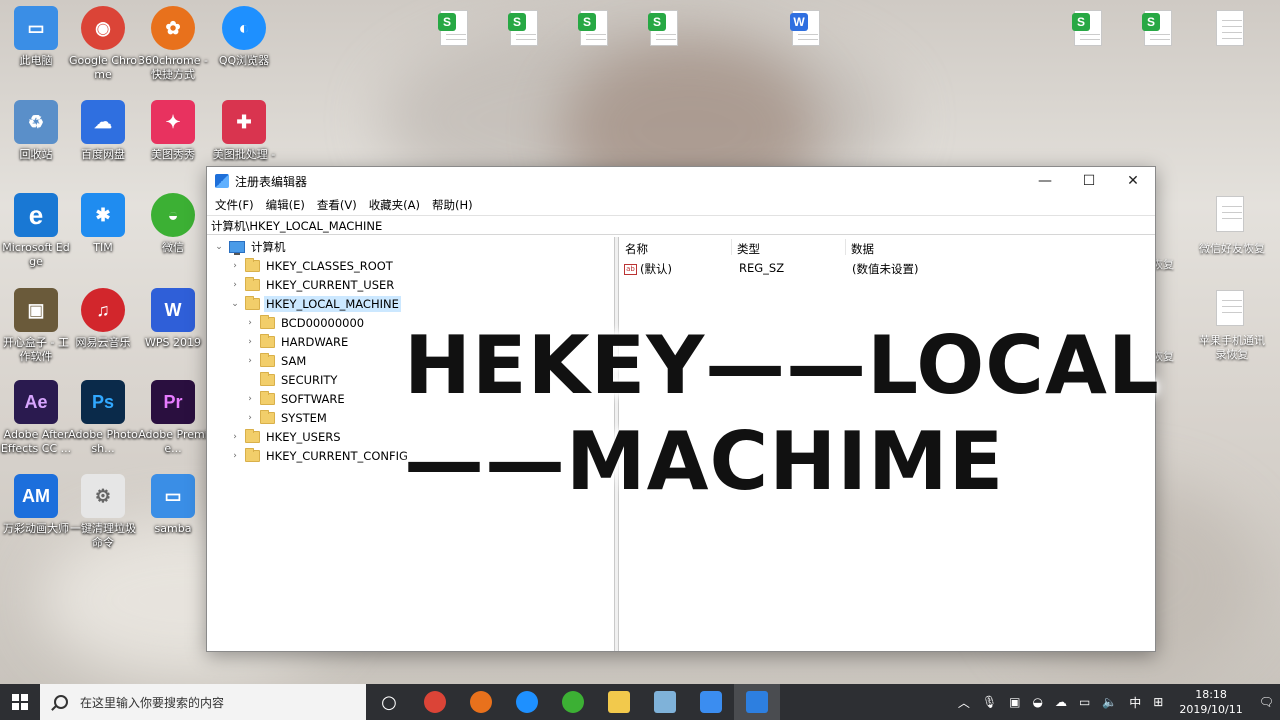 This screenshot has width=1280, height=720. Describe the element at coordinates (36, 122) in the screenshot. I see `recycle-bin-icon: ♻` at that location.